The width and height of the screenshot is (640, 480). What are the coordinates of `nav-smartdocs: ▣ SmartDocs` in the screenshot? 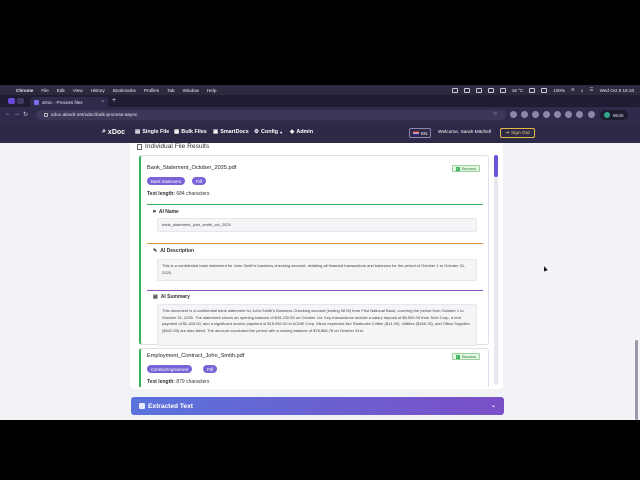 It's located at (231, 132).